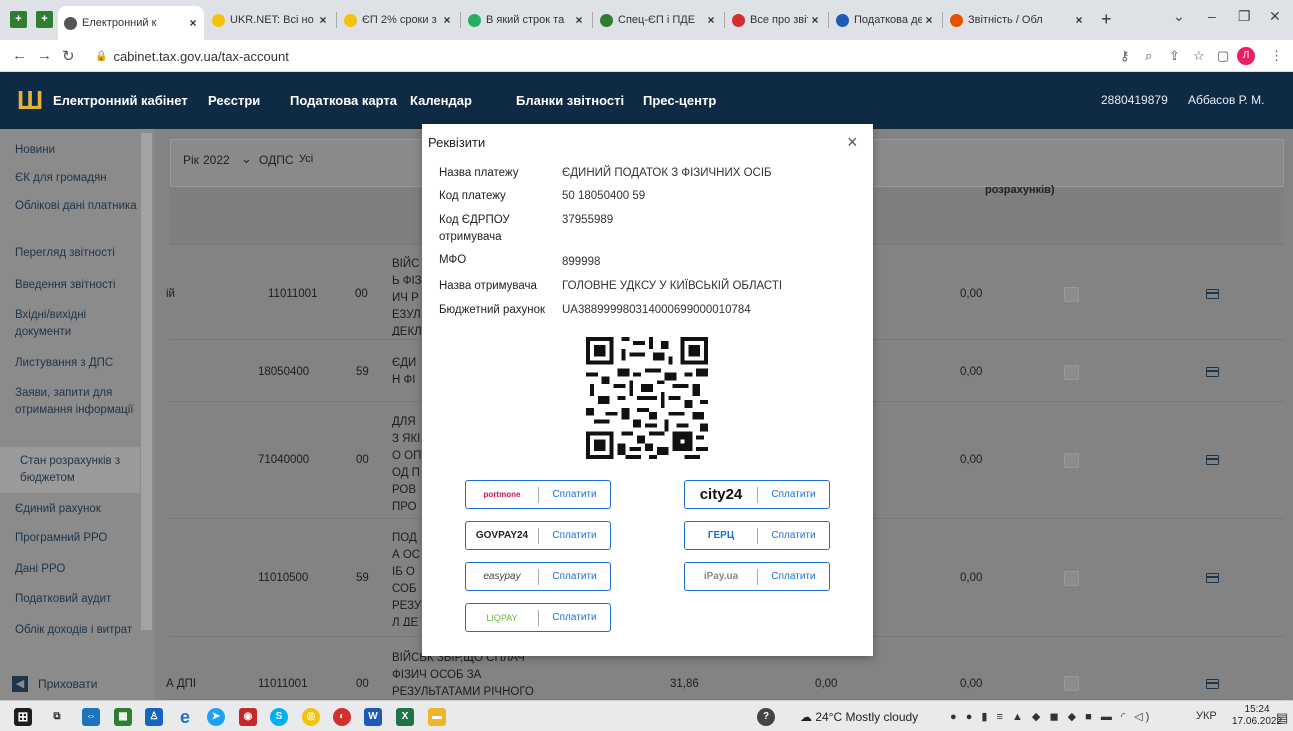 This screenshot has height=731, width=1293. I want to click on nav-calendar: Календар, so click(441, 100).